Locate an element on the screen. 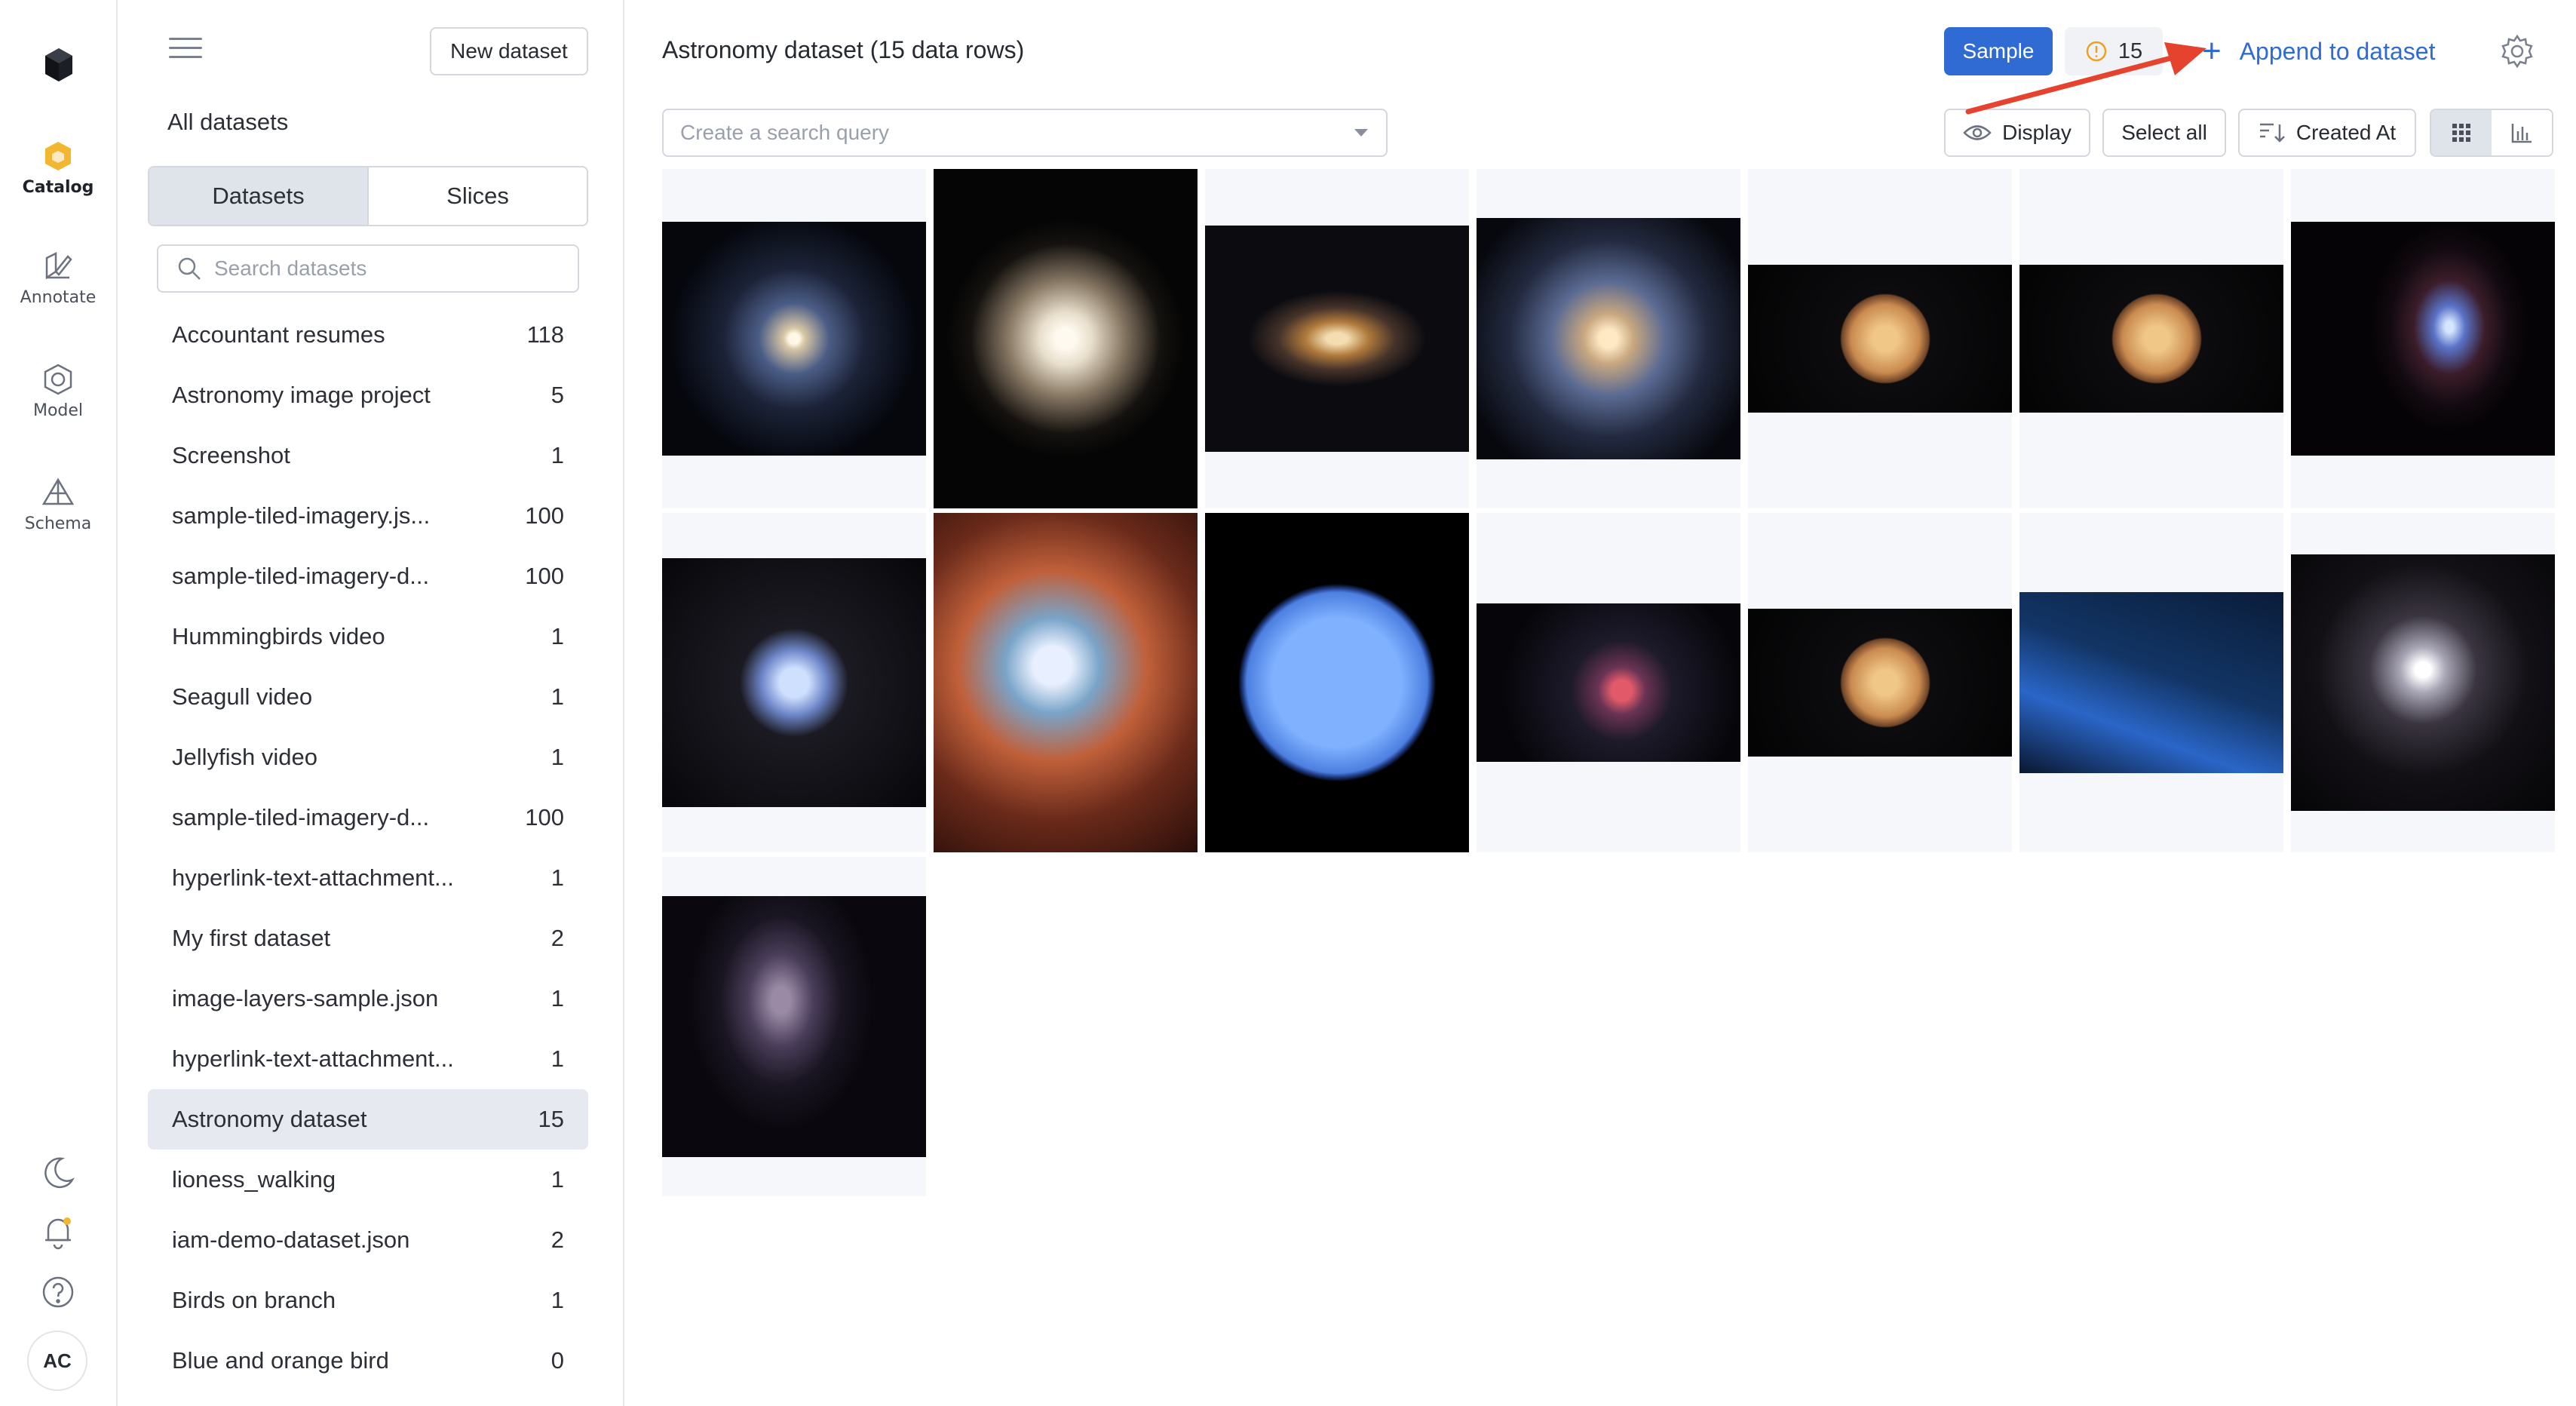 The width and height of the screenshot is (2576, 1406). dataset-name: iam-demo-dataset.json is located at coordinates (291, 1239).